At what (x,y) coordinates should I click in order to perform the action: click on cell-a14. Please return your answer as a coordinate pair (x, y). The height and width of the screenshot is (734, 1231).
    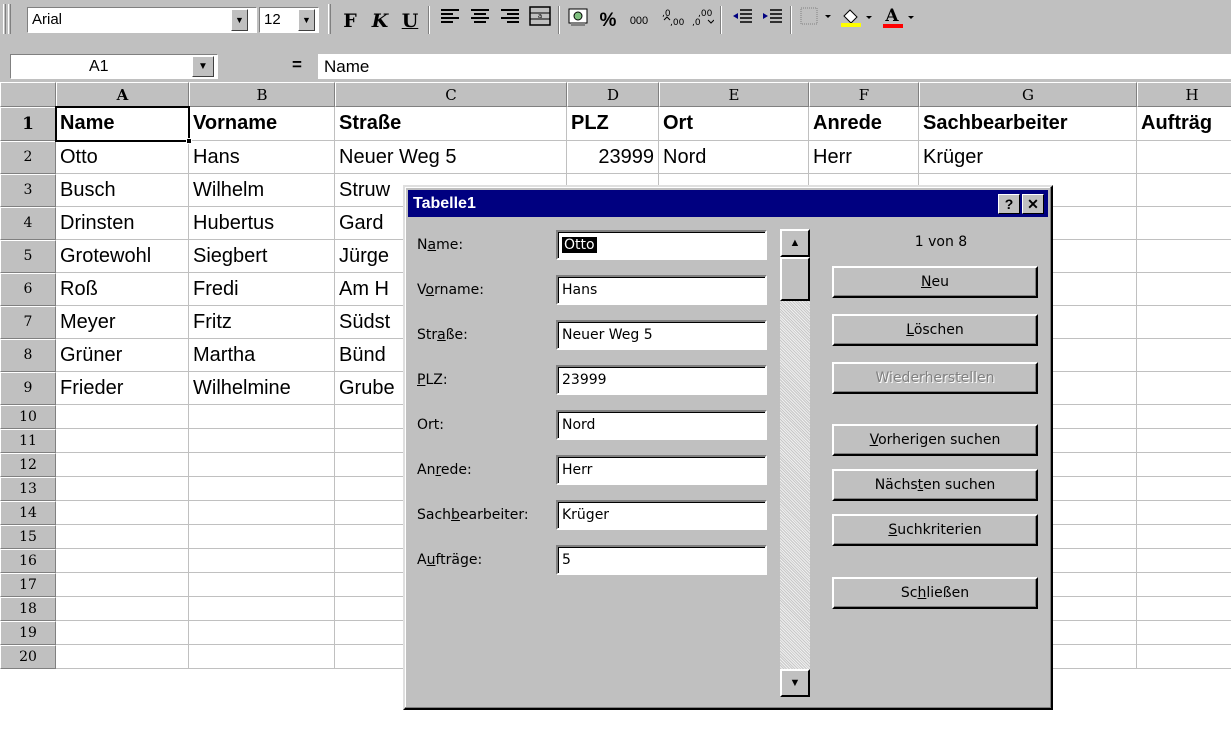
    Looking at the image, I should click on (122, 513).